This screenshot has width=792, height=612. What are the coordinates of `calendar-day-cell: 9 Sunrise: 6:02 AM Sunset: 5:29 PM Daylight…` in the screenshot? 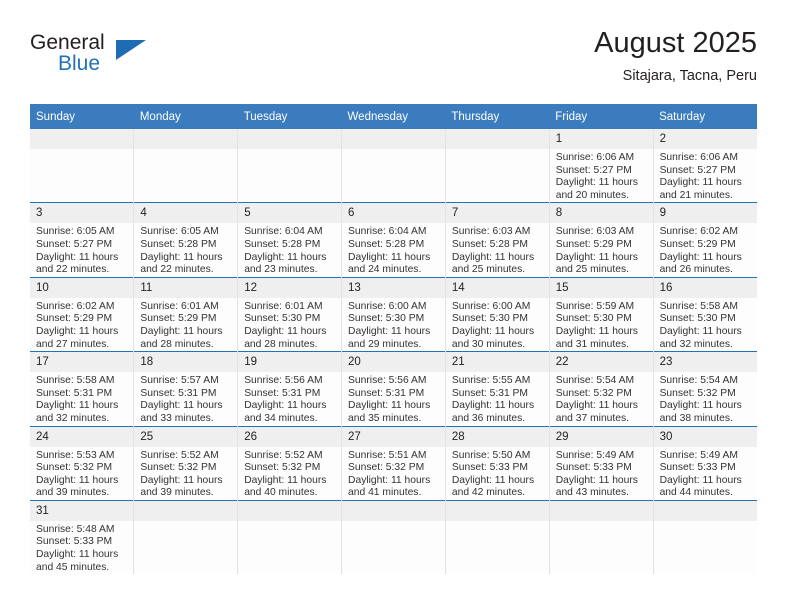 It's located at (704, 240).